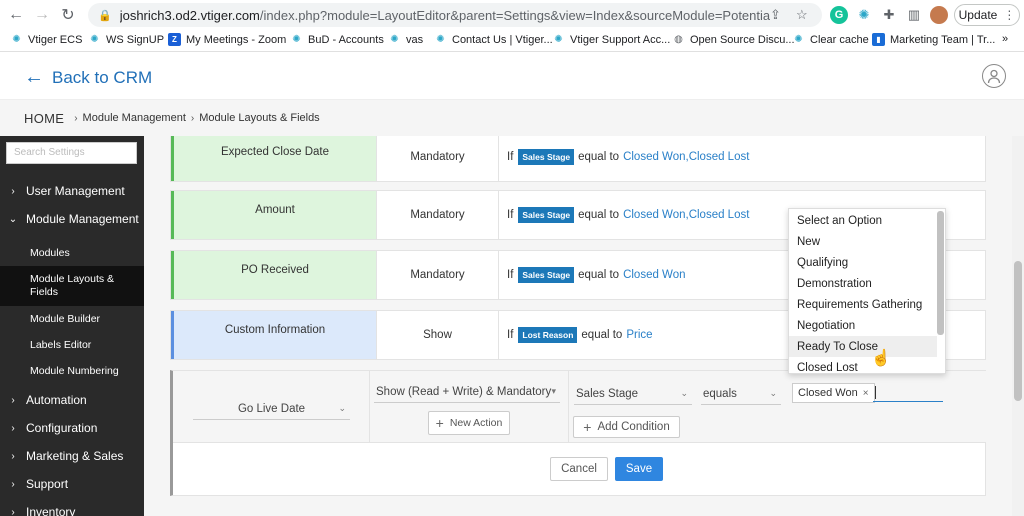 The width and height of the screenshot is (1024, 516). Describe the element at coordinates (271, 409) in the screenshot. I see `field-select: Go Live Date ⌄` at that location.